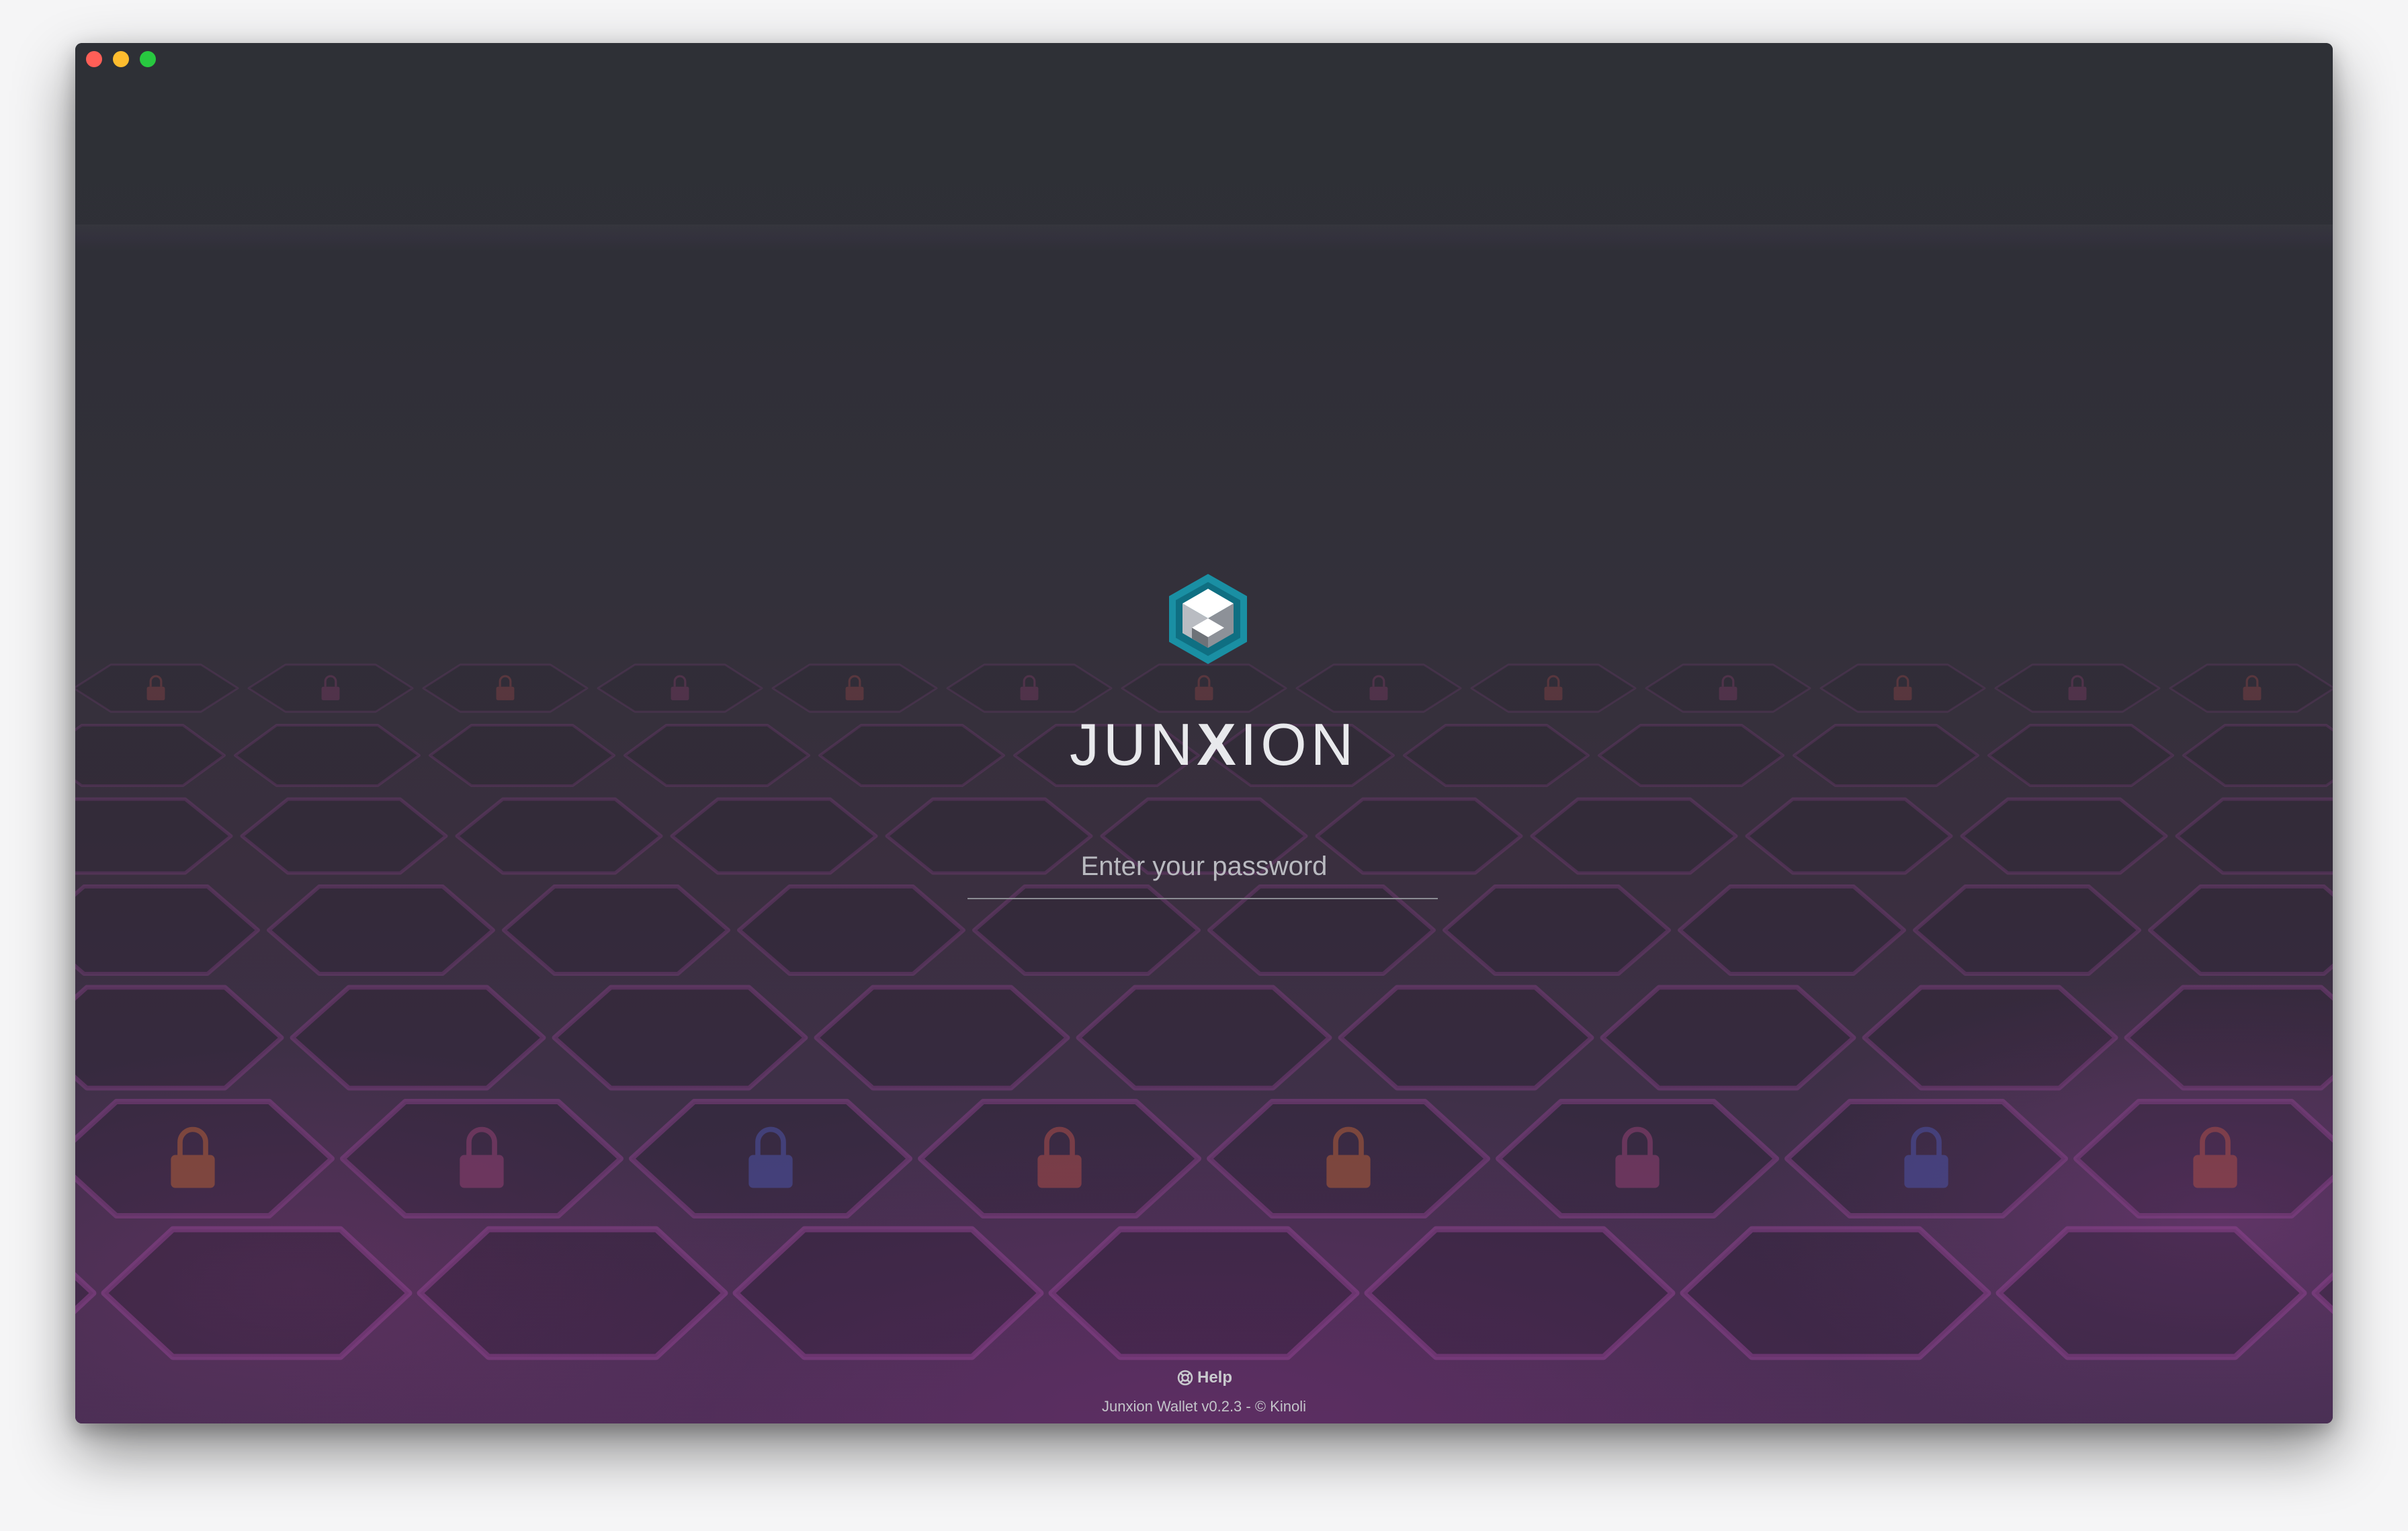  What do you see at coordinates (1218, 744) in the screenshot?
I see `brand-name-x: X` at bounding box center [1218, 744].